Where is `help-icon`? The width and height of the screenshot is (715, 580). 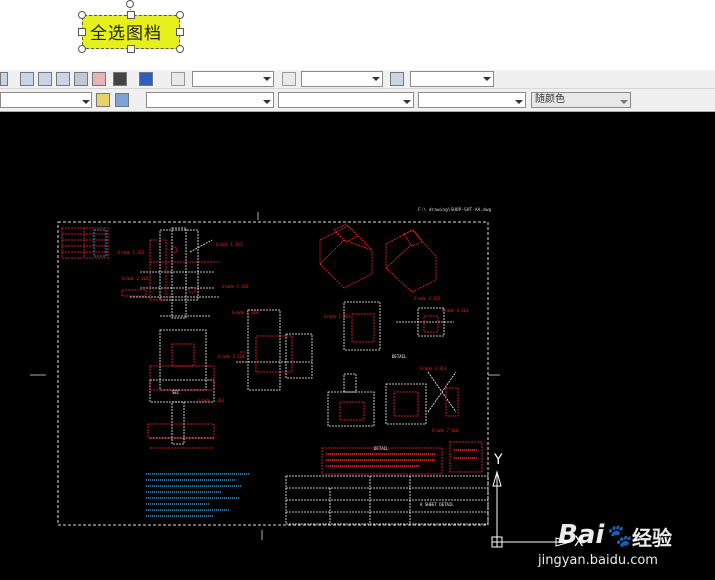
help-icon is located at coordinates (146, 79).